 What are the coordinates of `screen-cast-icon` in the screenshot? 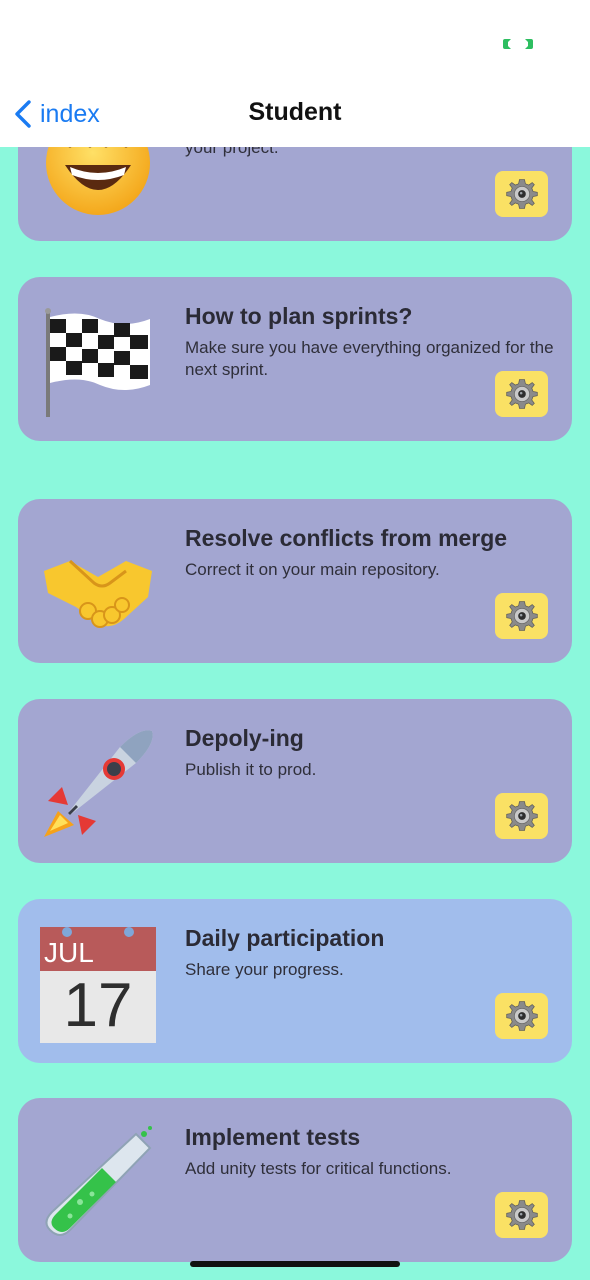 It's located at (518, 44).